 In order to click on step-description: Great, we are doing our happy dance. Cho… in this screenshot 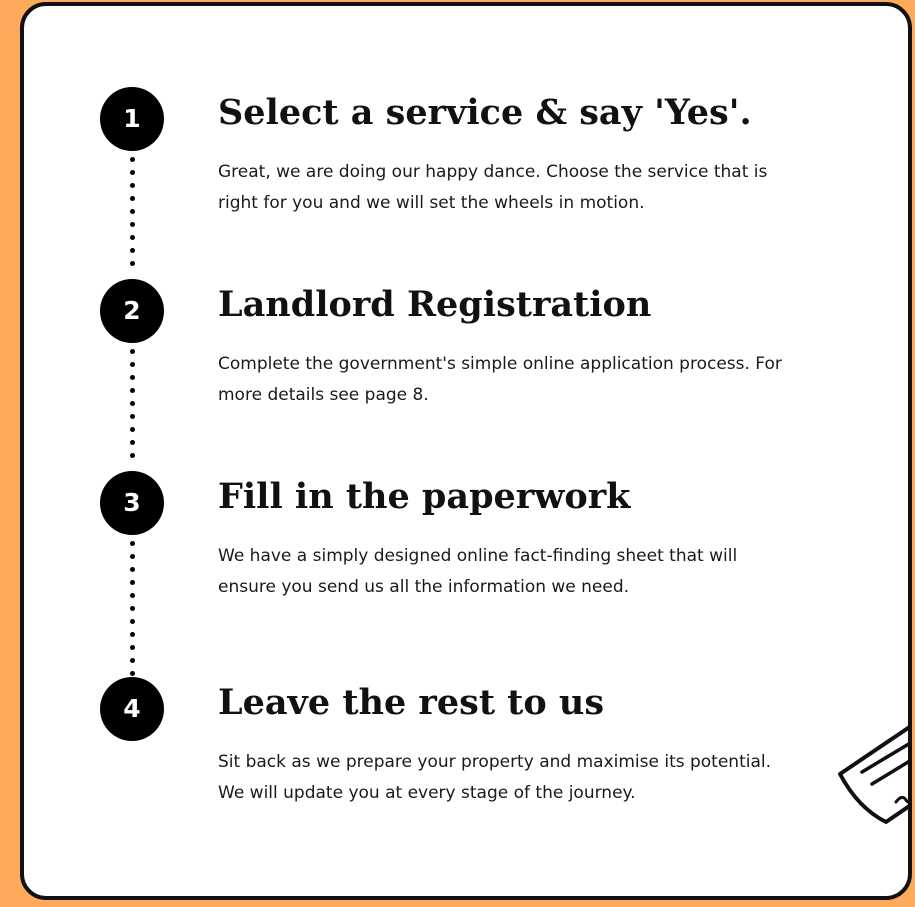, I will do `click(493, 187)`.